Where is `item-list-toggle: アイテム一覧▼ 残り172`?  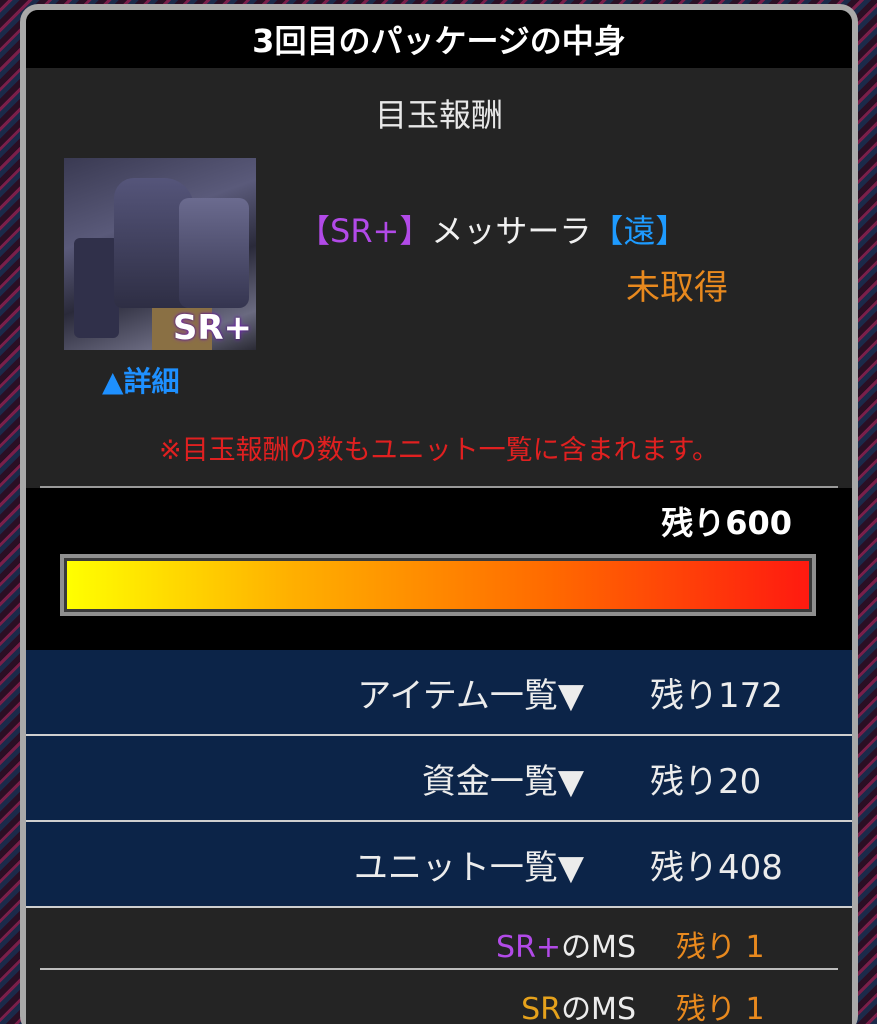 item-list-toggle: アイテム一覧▼ 残り172 is located at coordinates (439, 693).